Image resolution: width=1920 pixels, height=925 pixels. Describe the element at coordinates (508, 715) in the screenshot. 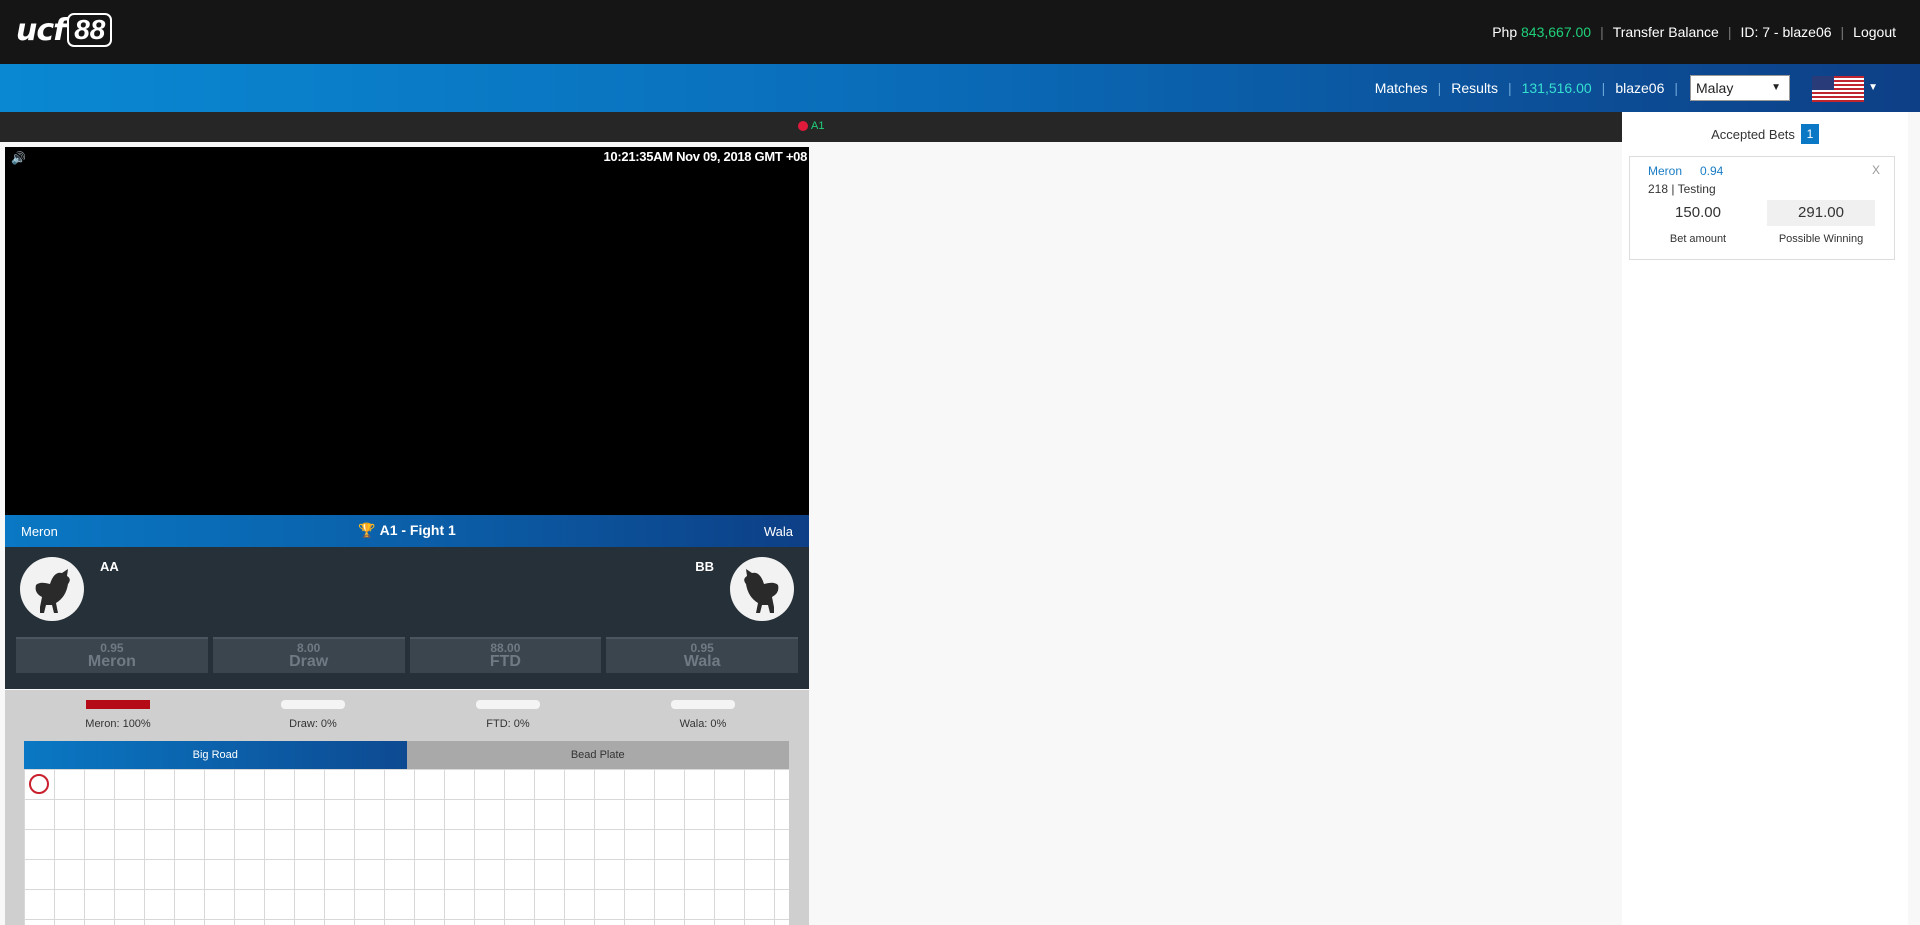

I see `stat-ftd: FTD: 0%` at that location.